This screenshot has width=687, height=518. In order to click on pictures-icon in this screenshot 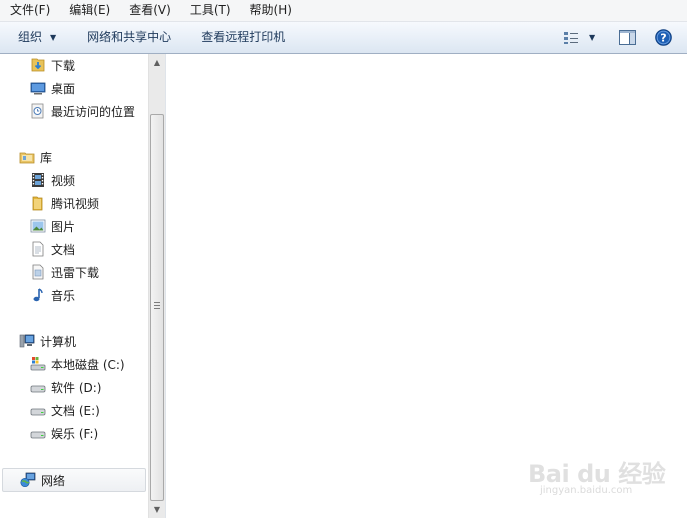, I will do `click(38, 226)`.